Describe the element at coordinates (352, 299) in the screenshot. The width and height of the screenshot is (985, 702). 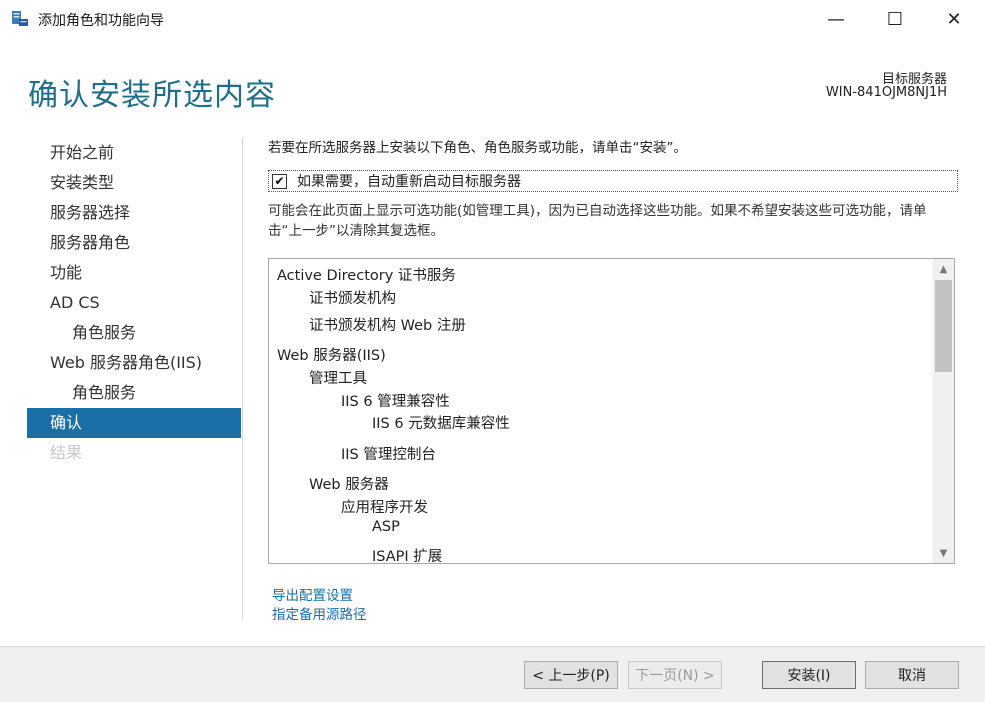
I see `list-item: 证书颁发机构` at that location.